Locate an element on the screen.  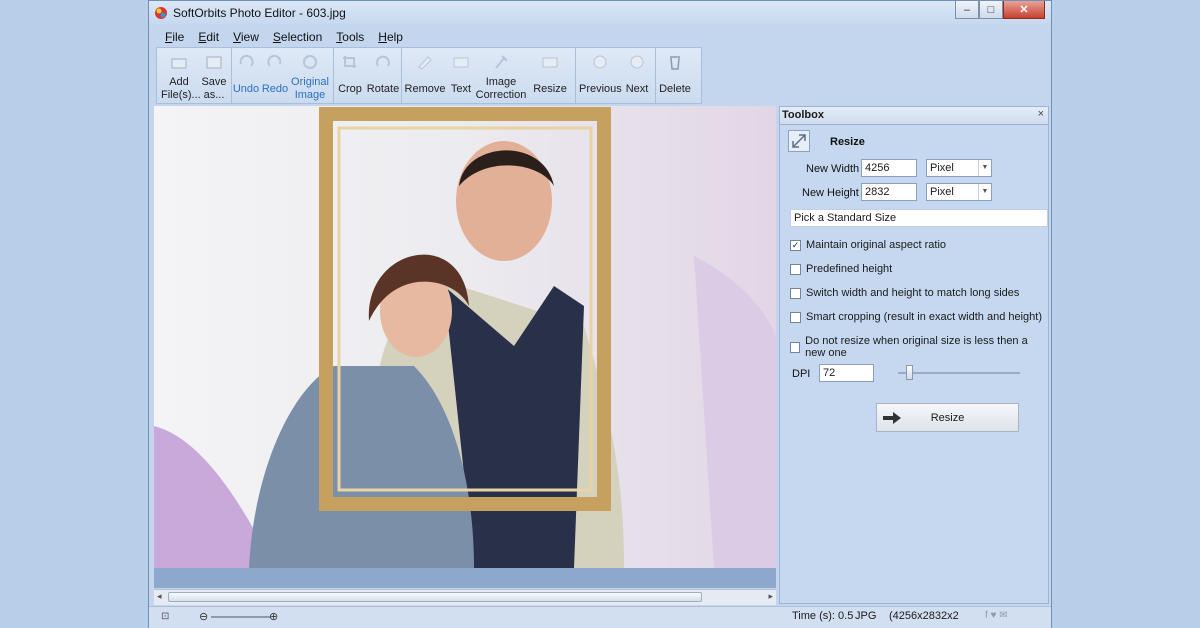
window-title: SoftOrbits Photo Editor - 603.jpg is located at coordinates (259, 13).